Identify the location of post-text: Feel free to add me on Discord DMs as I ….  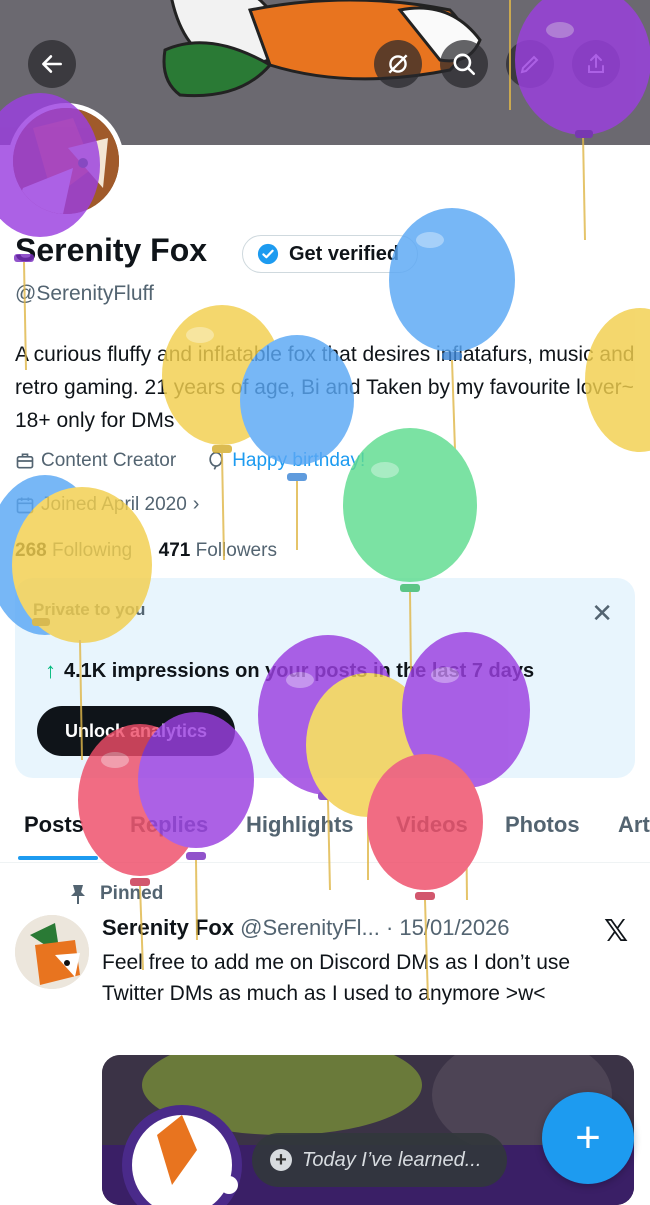
(336, 978).